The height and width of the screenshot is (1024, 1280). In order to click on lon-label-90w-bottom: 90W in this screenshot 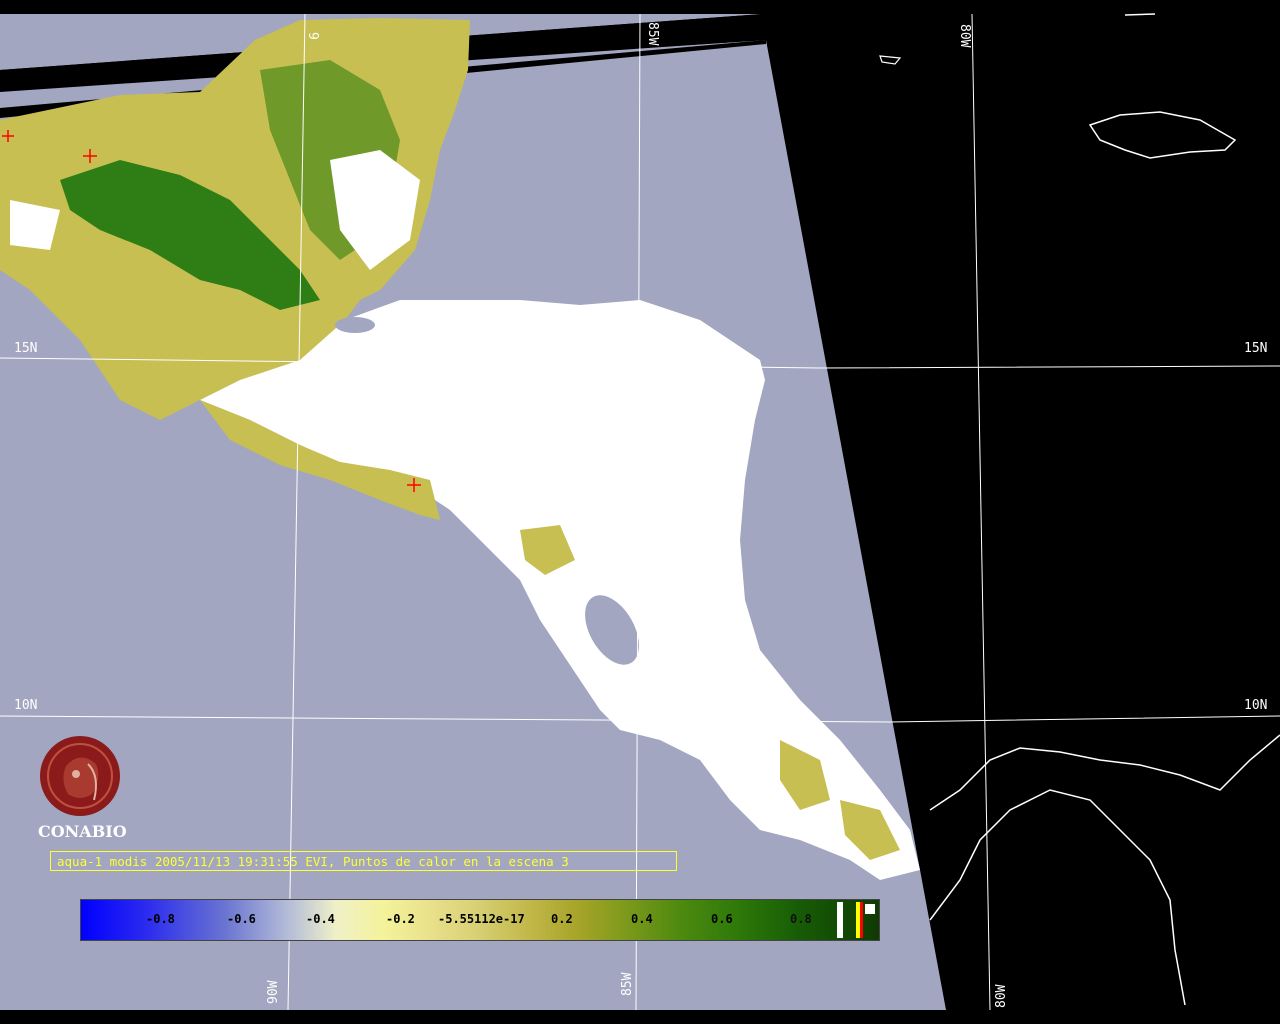, I will do `click(273, 992)`.